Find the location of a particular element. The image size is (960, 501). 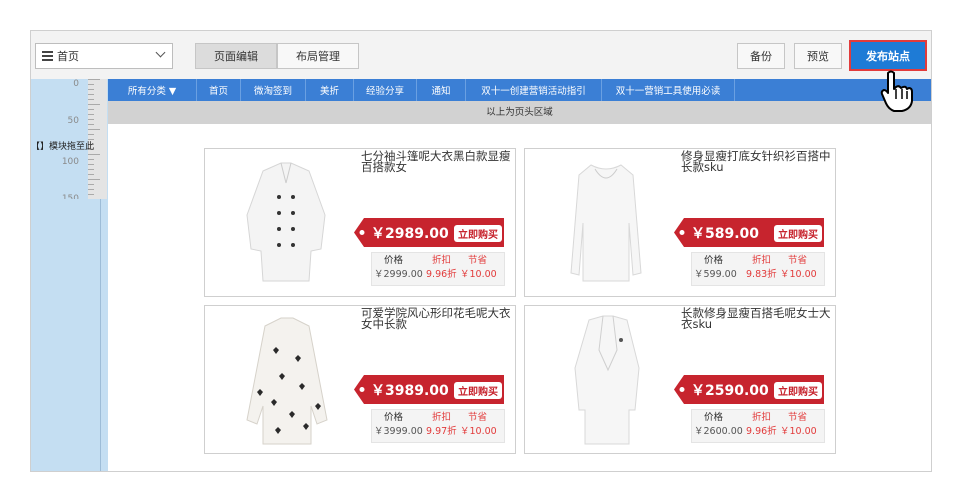

nav-item-meizhe: 美折 is located at coordinates (330, 90).